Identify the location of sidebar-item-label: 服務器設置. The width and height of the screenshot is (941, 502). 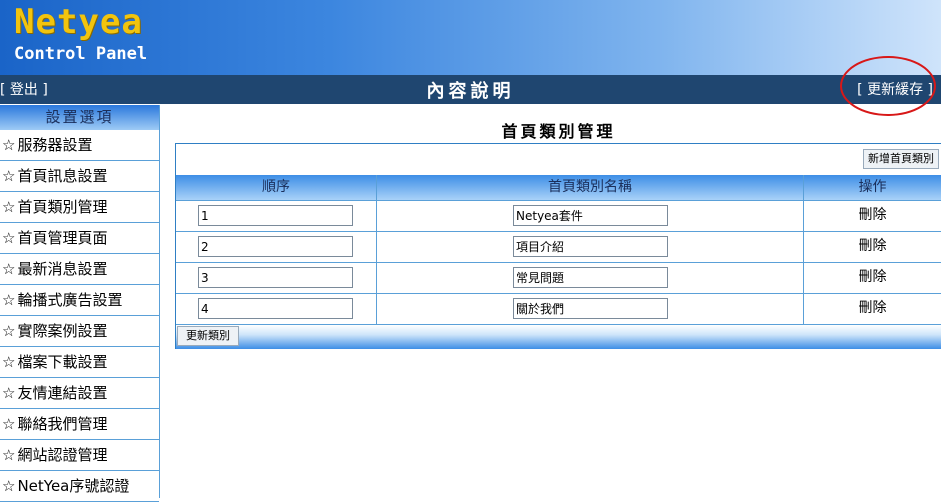
(55, 145).